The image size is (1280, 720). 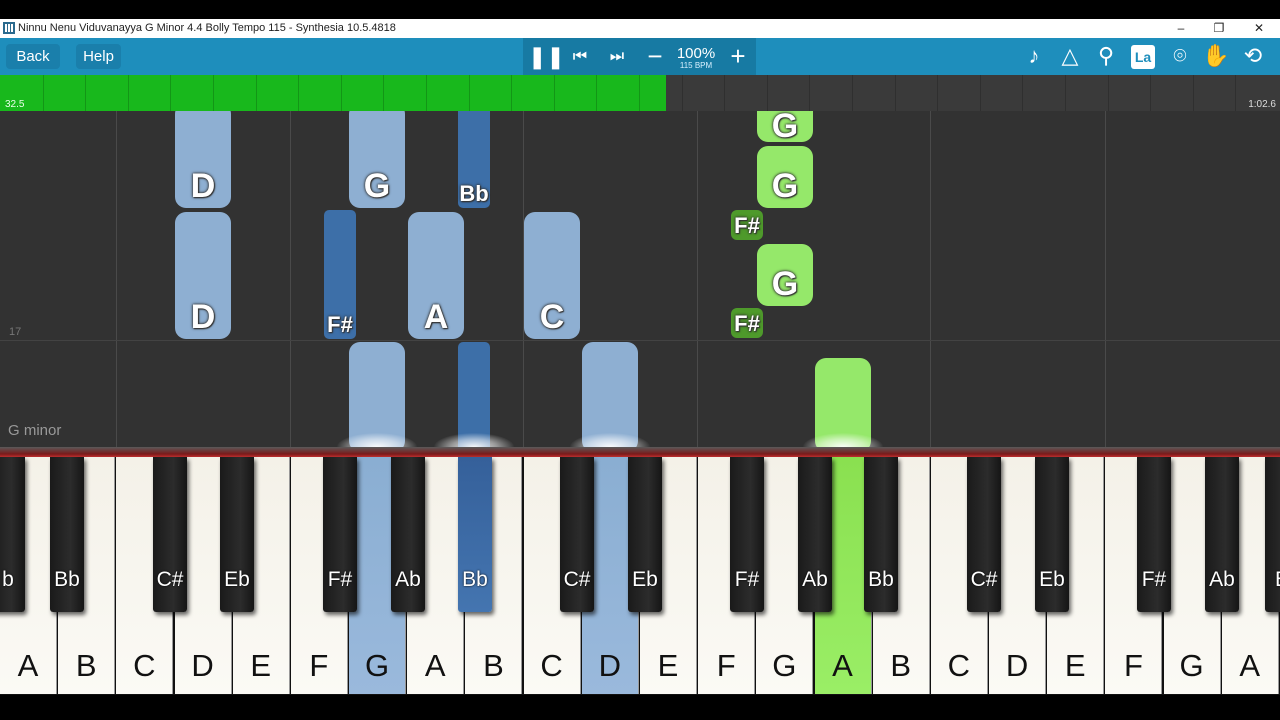 What do you see at coordinates (577, 579) in the screenshot?
I see `black-key-label: C#` at bounding box center [577, 579].